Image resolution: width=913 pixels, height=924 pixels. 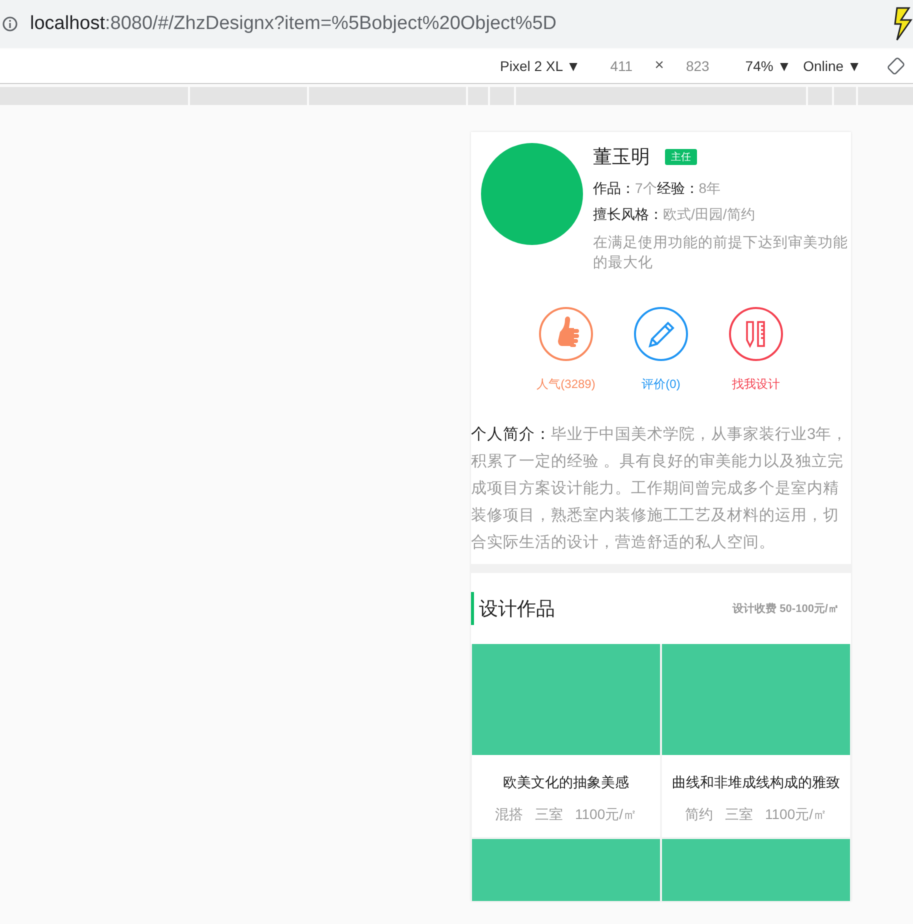 What do you see at coordinates (566, 740) in the screenshot?
I see `work-card: 欧美文化的抽象美感 混搭 三室 1100元/㎡` at bounding box center [566, 740].